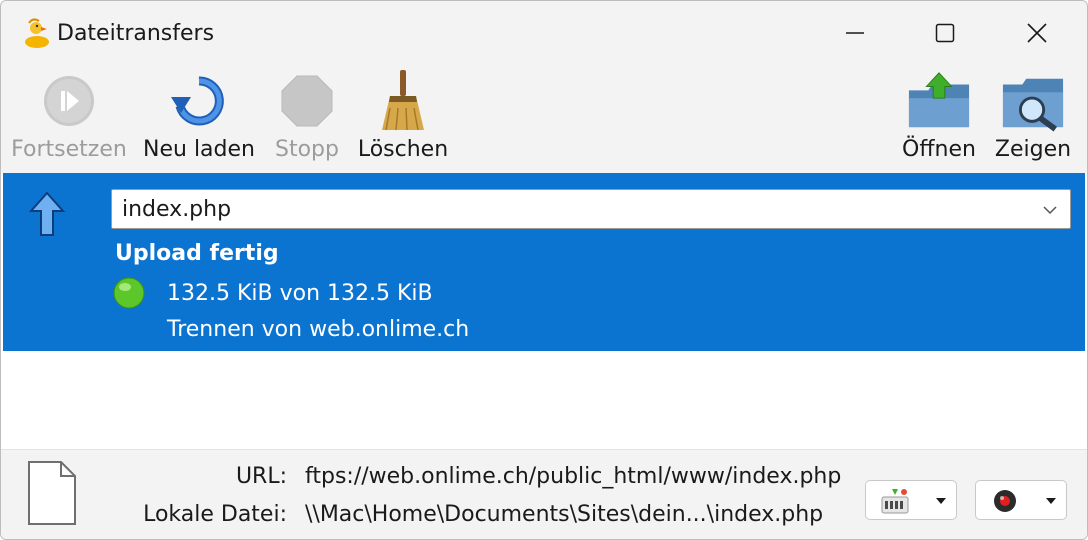 Image resolution: width=1088 pixels, height=540 pixels. What do you see at coordinates (403, 100) in the screenshot?
I see `broom-icon` at bounding box center [403, 100].